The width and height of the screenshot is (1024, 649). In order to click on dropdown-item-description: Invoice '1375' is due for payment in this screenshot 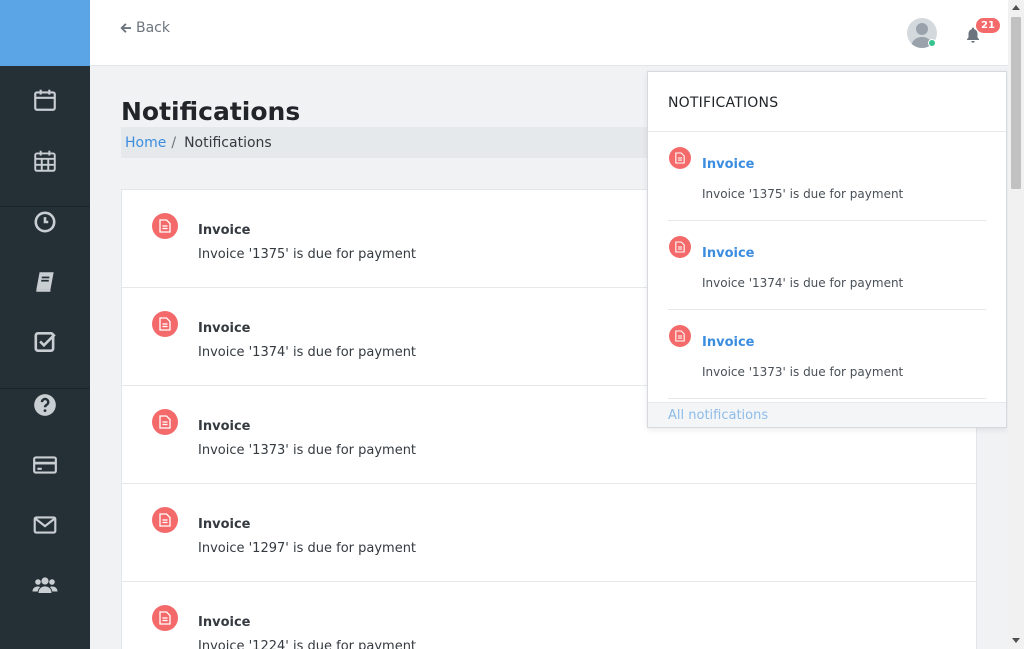, I will do `click(803, 194)`.